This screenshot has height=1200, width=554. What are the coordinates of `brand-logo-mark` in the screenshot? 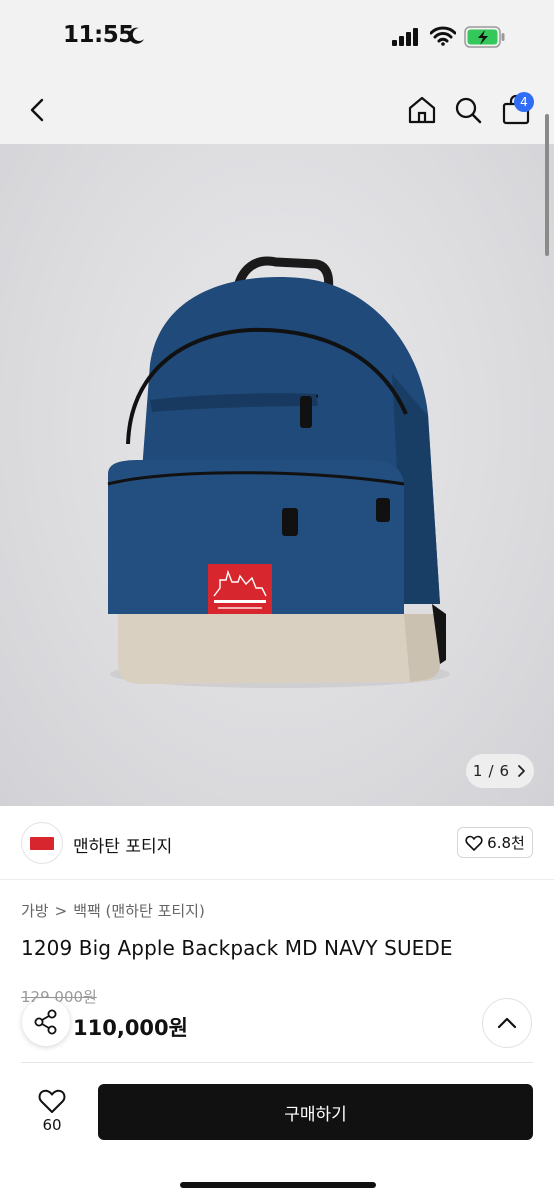 It's located at (42, 843).